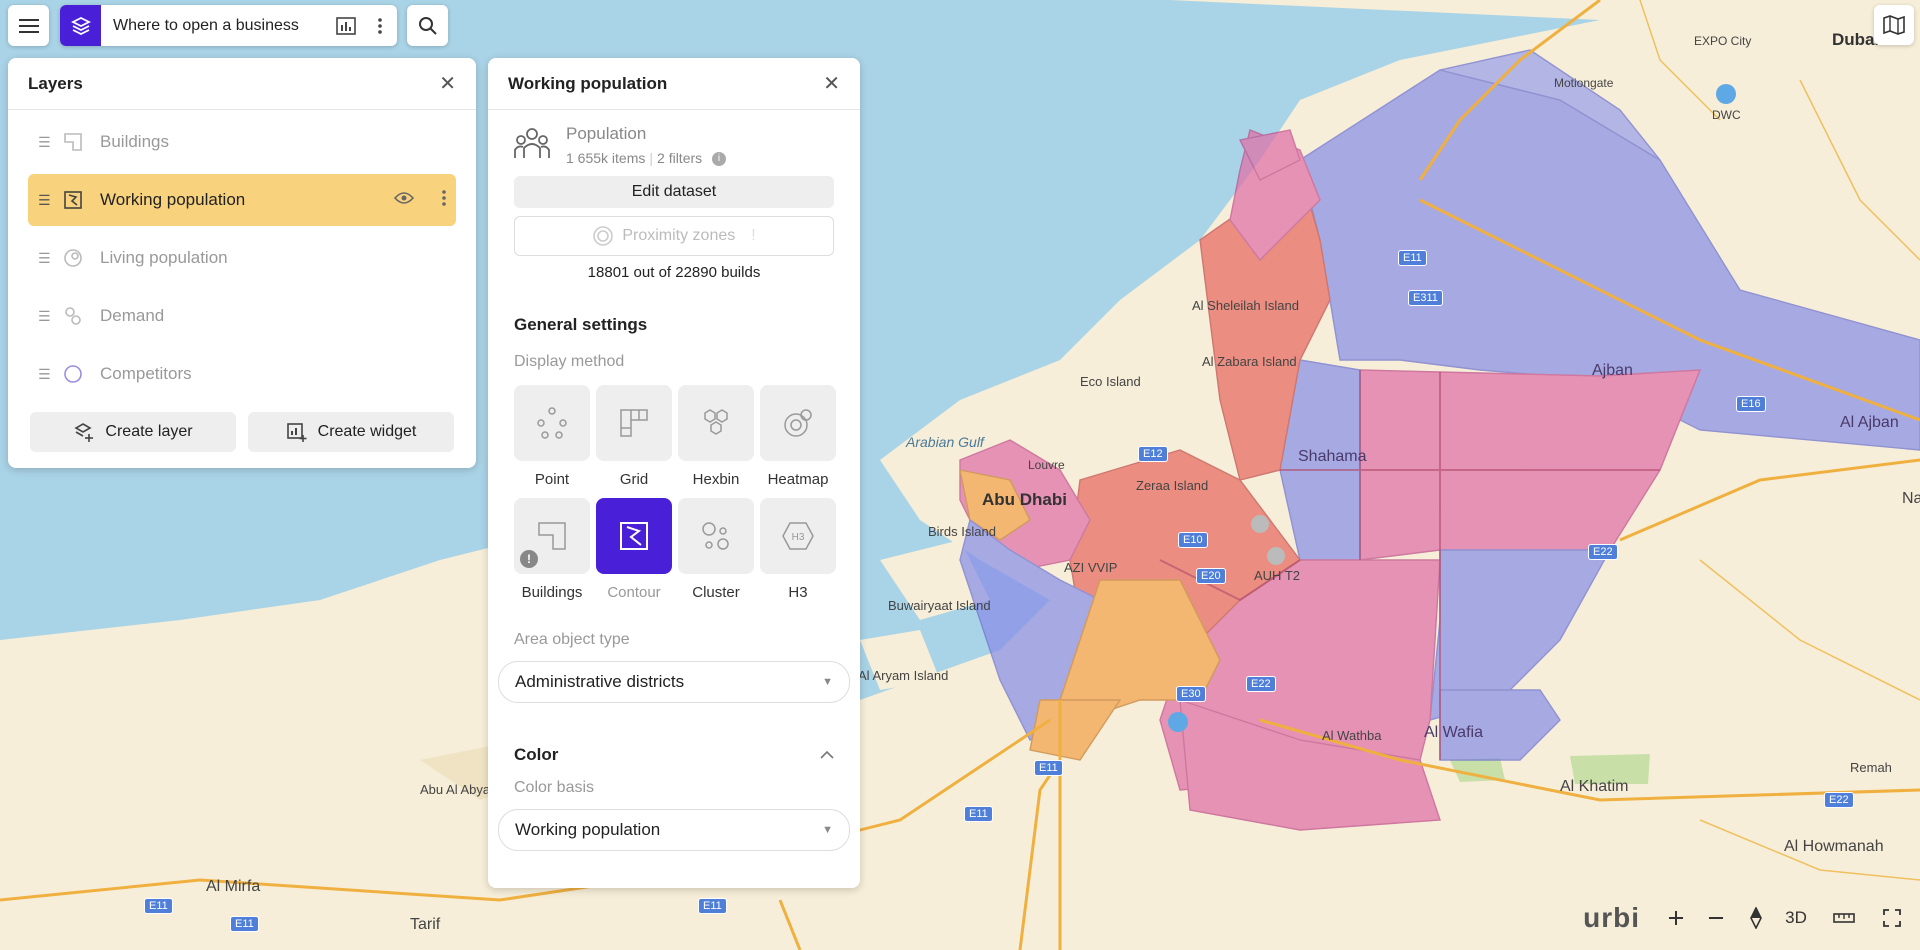 The height and width of the screenshot is (950, 1920). I want to click on dataset-name: Population, so click(606, 133).